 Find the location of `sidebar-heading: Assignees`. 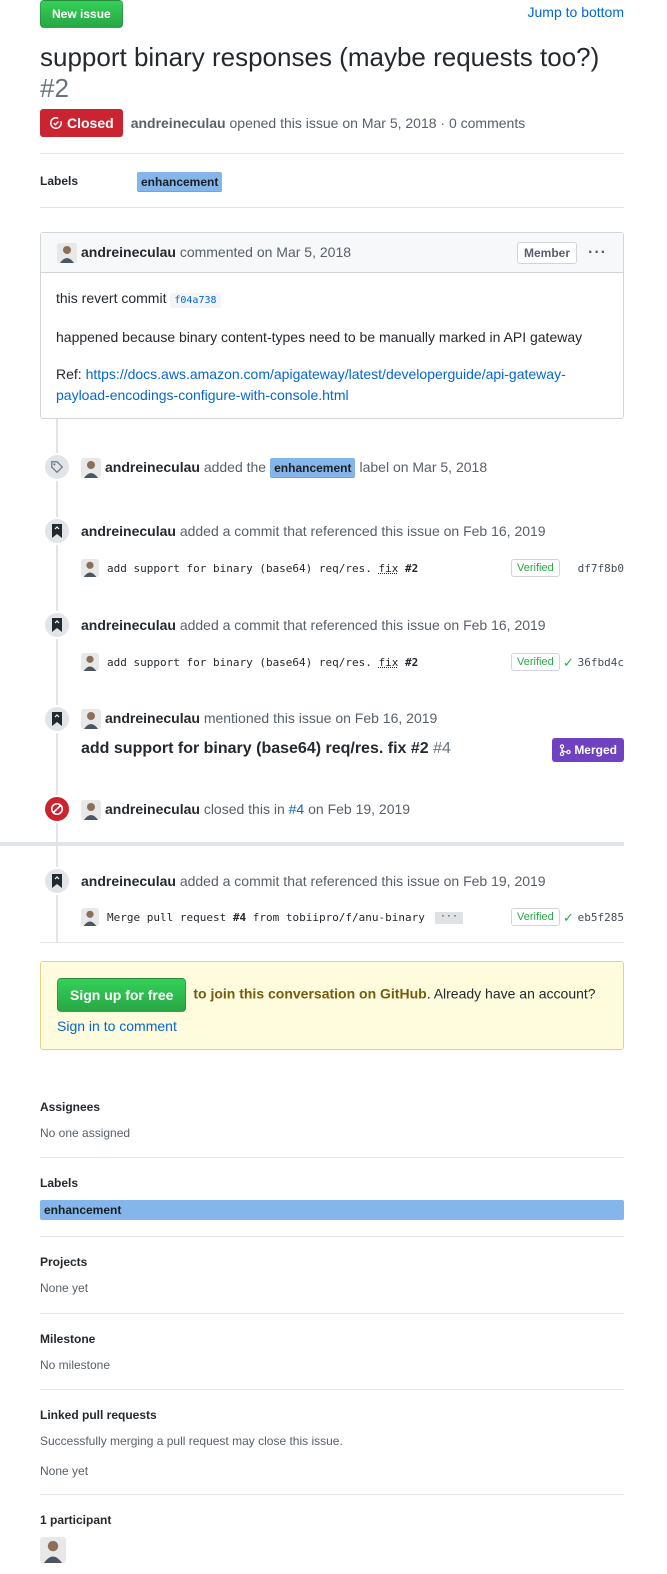

sidebar-heading: Assignees is located at coordinates (332, 1107).